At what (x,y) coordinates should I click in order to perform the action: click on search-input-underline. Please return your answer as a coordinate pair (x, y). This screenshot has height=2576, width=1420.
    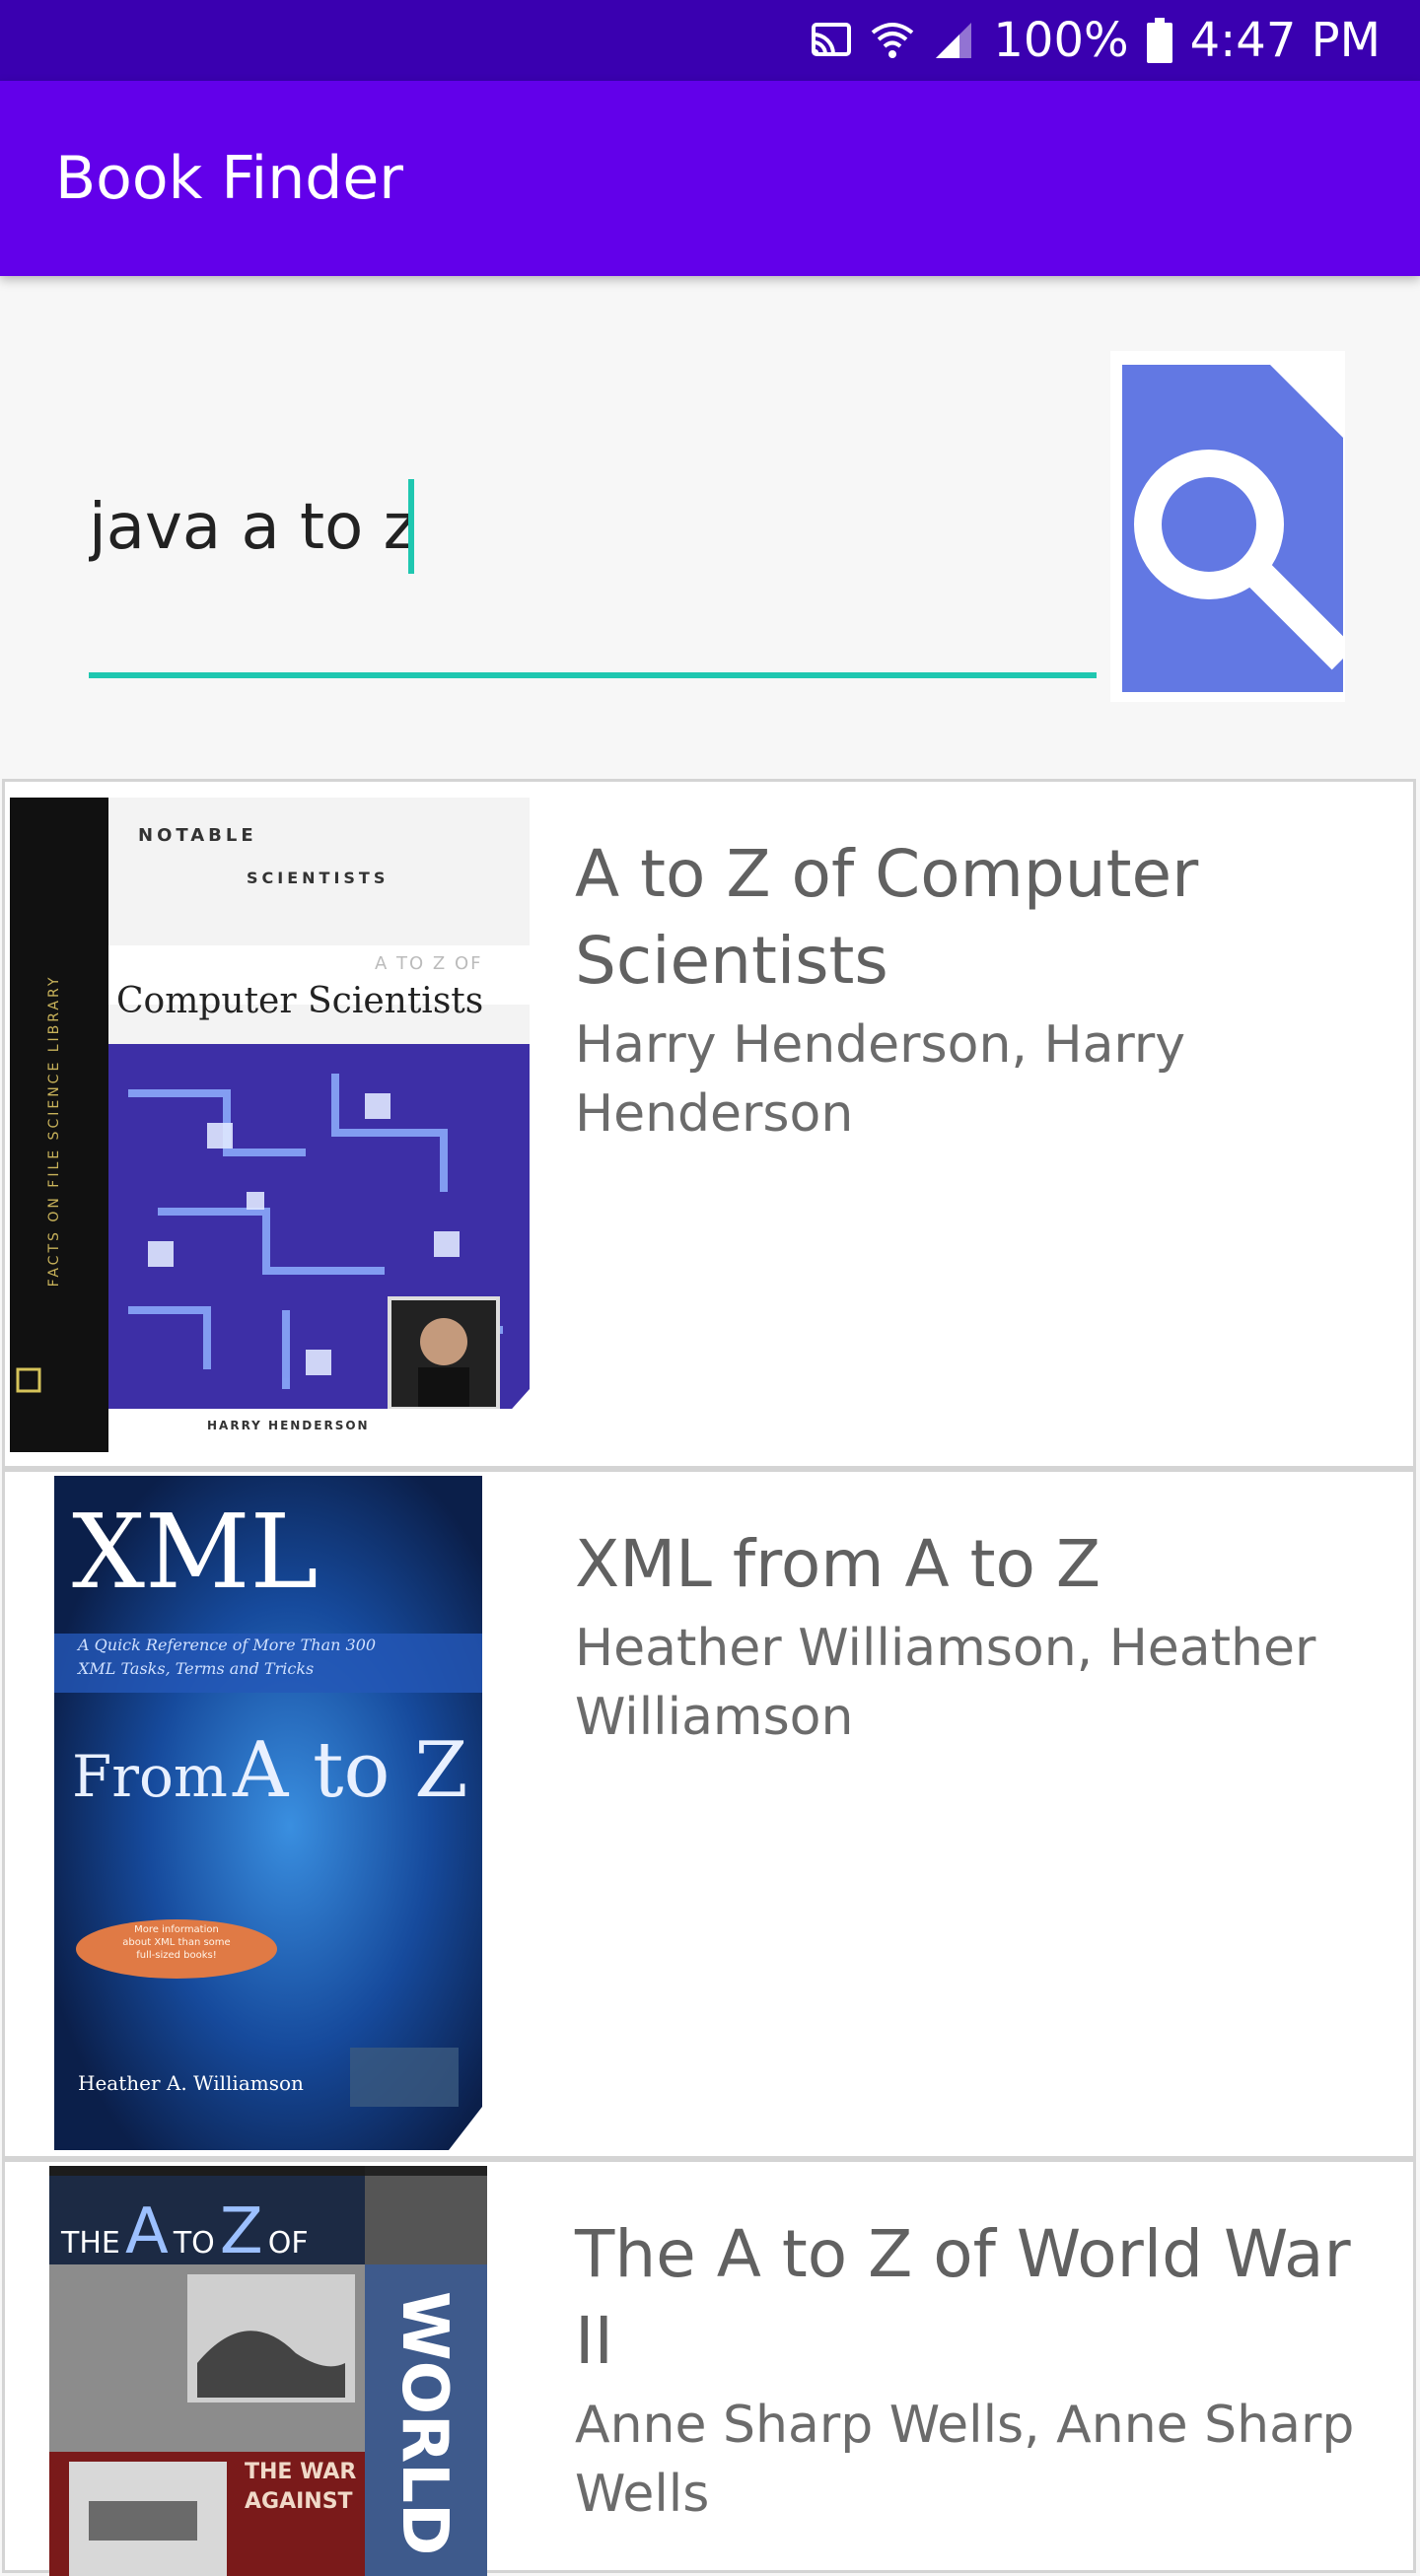
    Looking at the image, I should click on (593, 675).